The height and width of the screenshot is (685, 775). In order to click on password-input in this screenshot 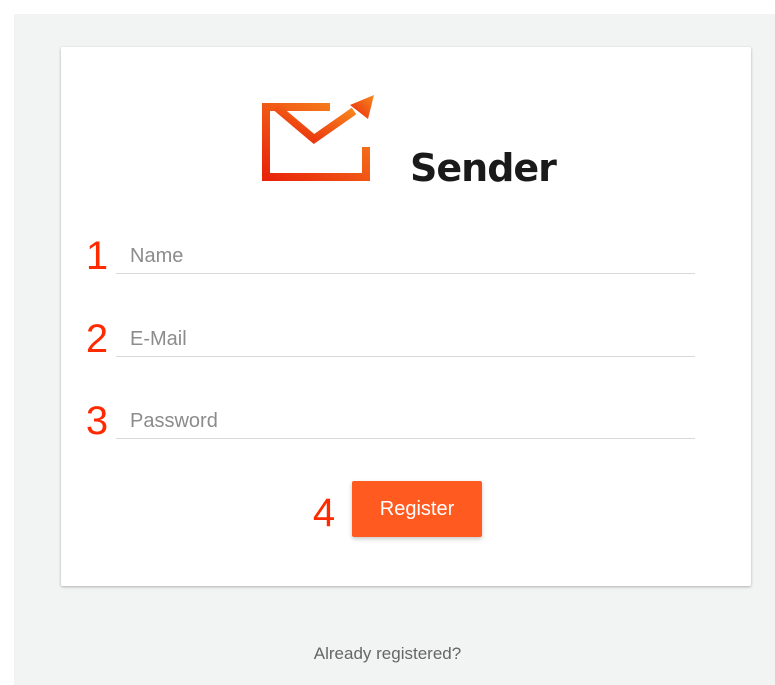, I will do `click(405, 422)`.